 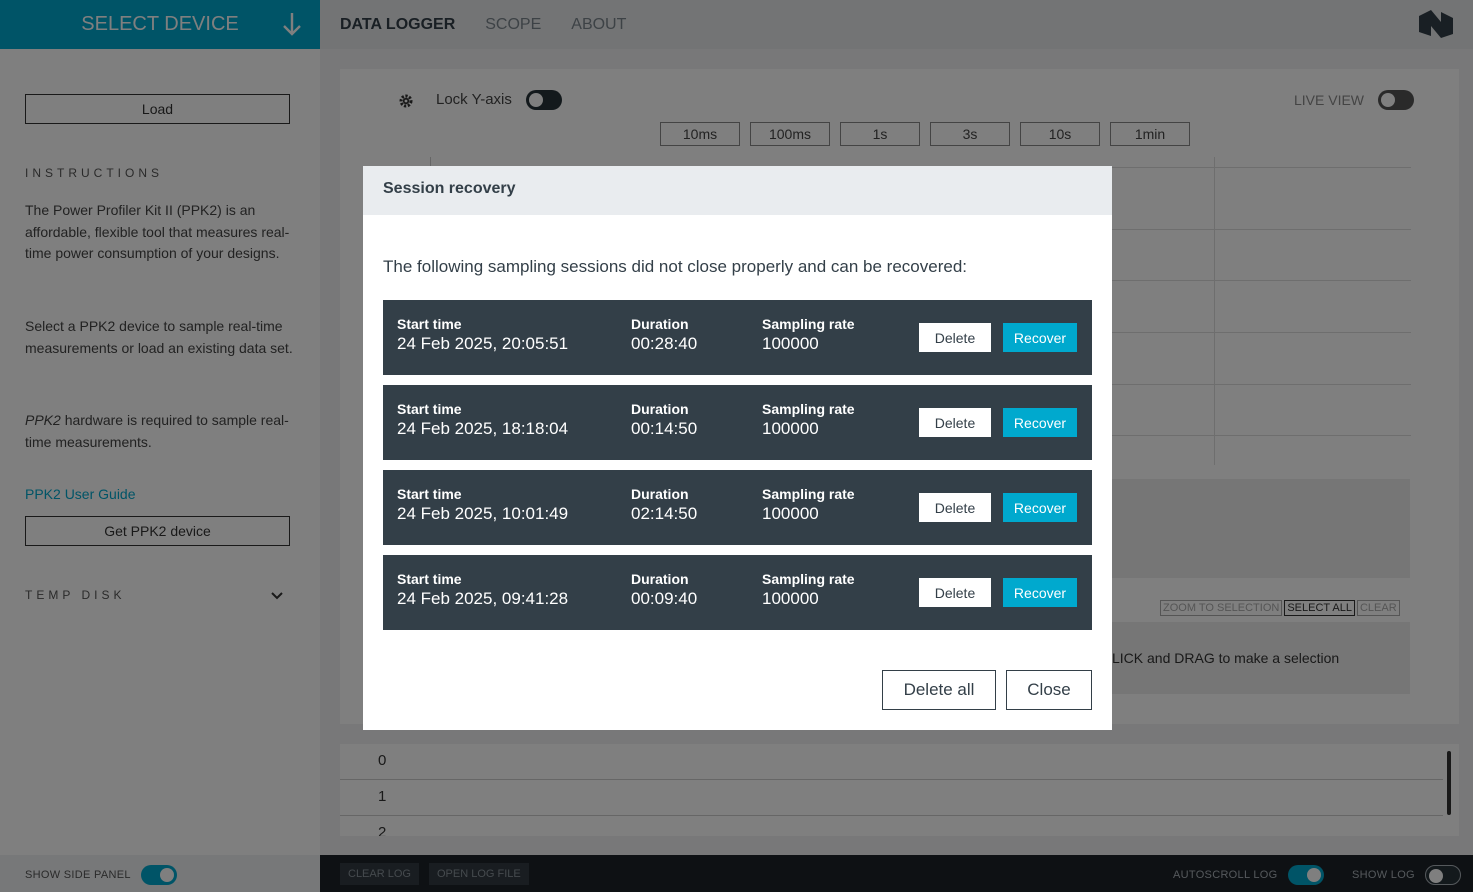 What do you see at coordinates (483, 513) in the screenshot?
I see `start-time-value: 24 Feb 2025, 10:01:49` at bounding box center [483, 513].